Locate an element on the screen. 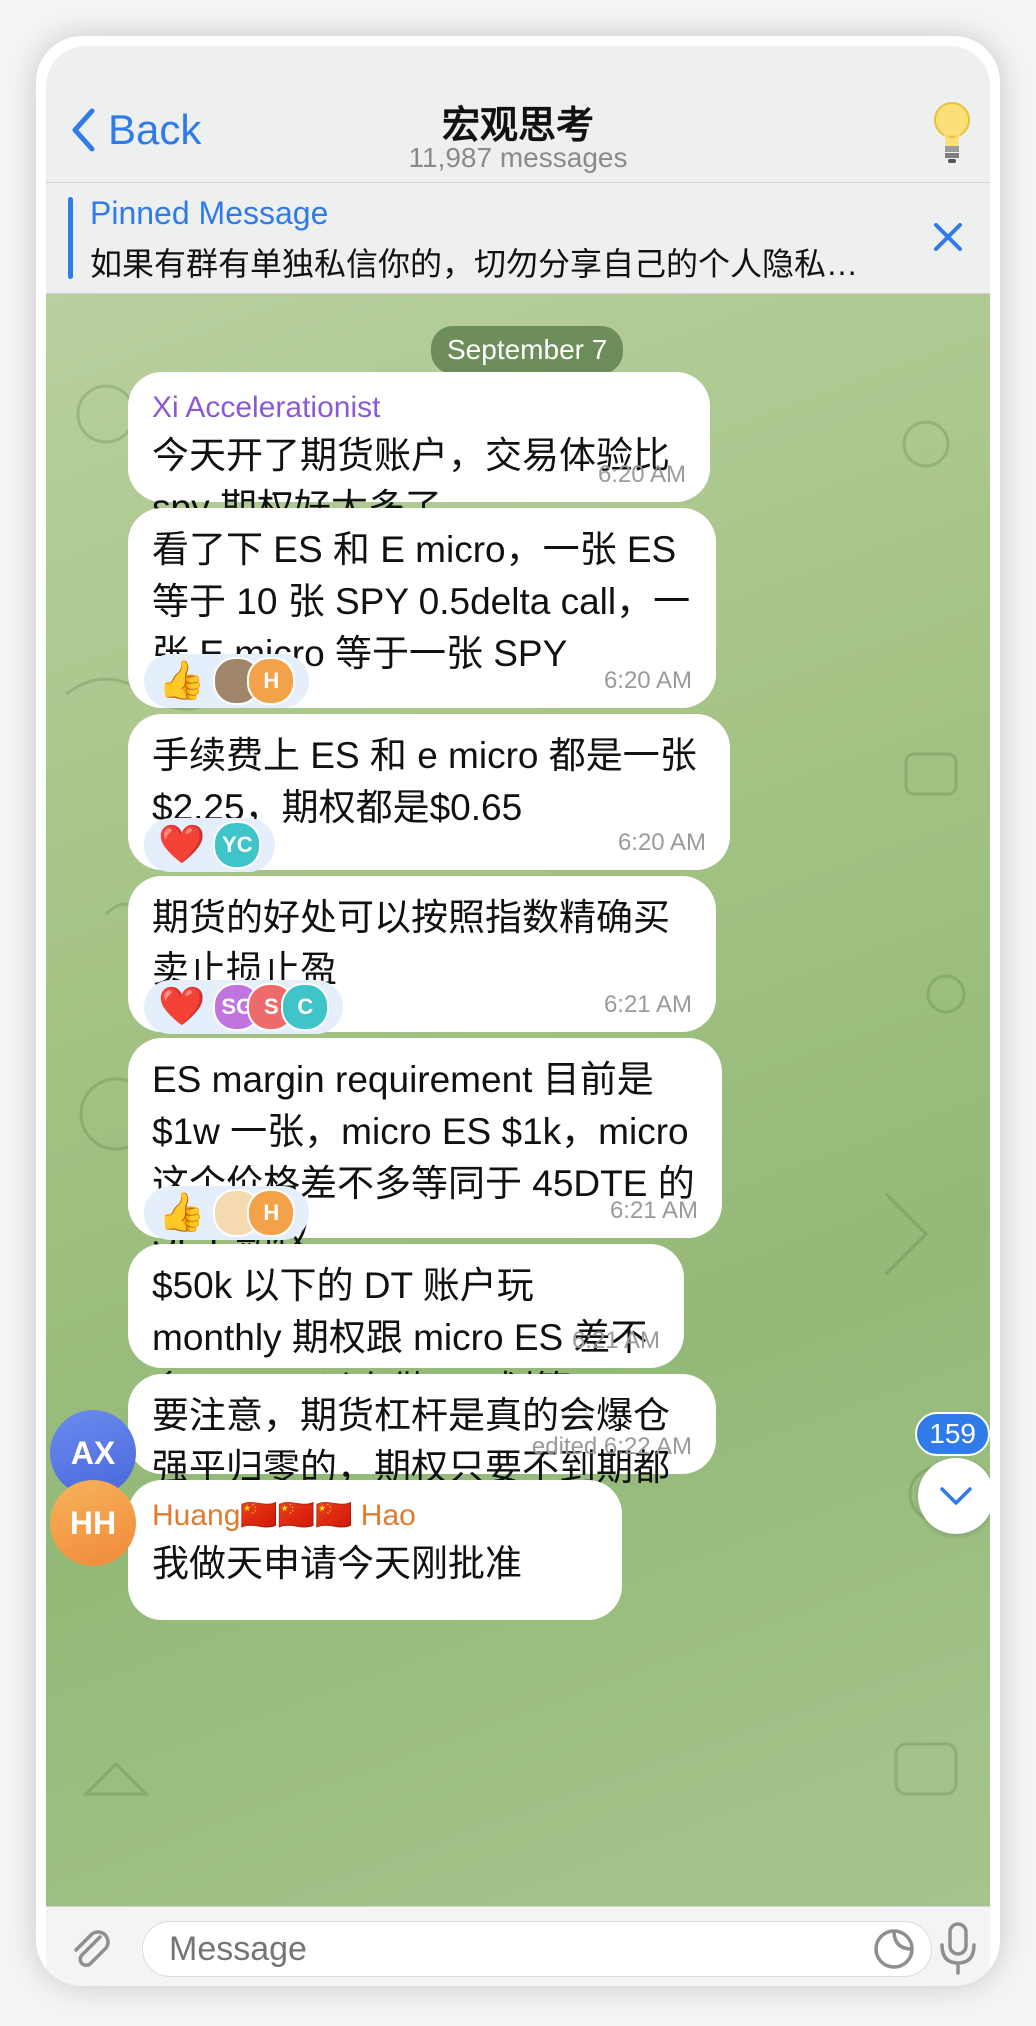 This screenshot has width=1036, height=2026. chevron-down-icon is located at coordinates (956, 1496).